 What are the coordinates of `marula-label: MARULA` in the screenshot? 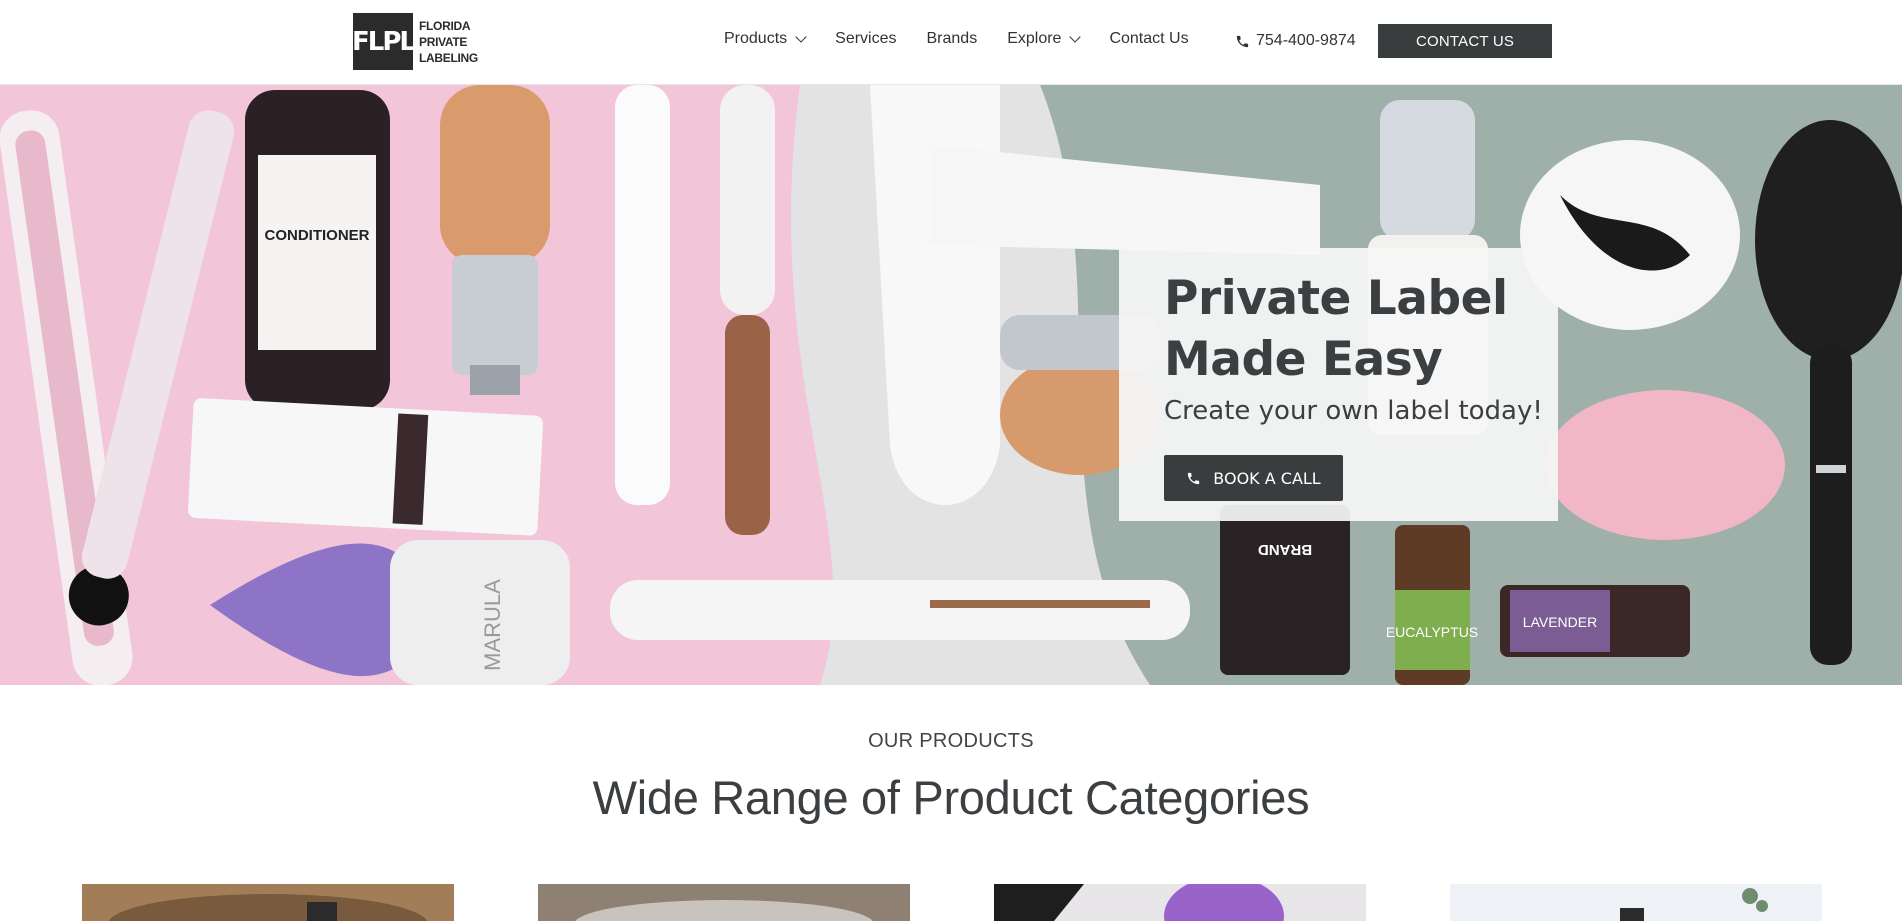 It's located at (492, 625).